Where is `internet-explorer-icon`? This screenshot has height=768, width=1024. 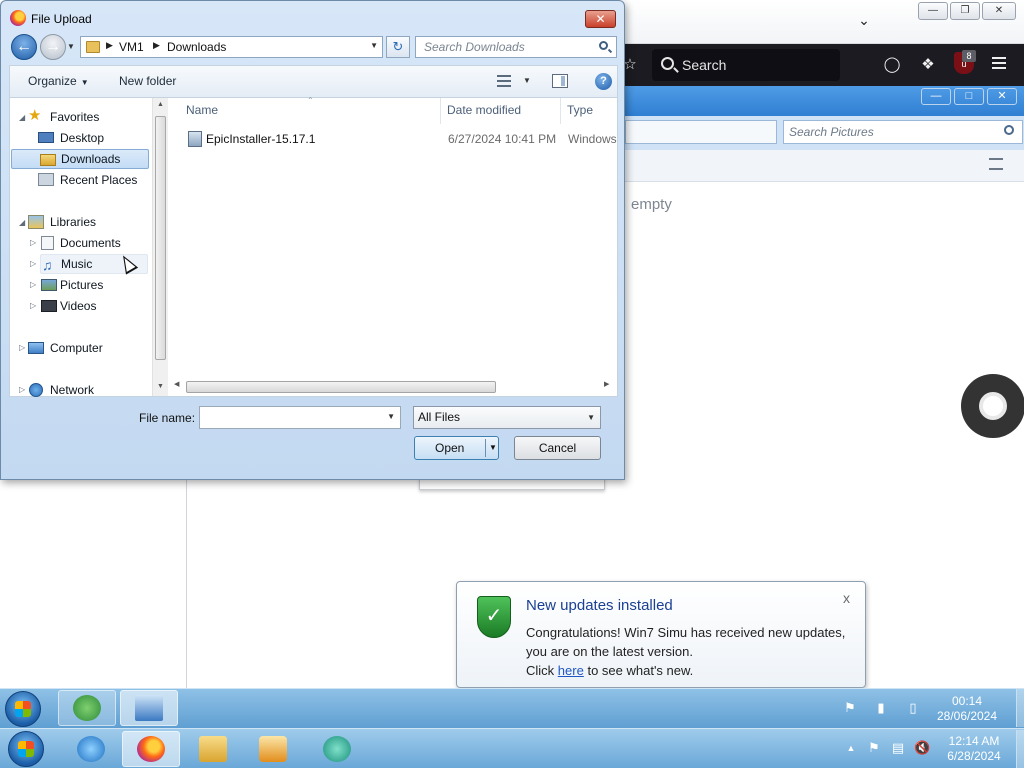 internet-explorer-icon is located at coordinates (91, 749).